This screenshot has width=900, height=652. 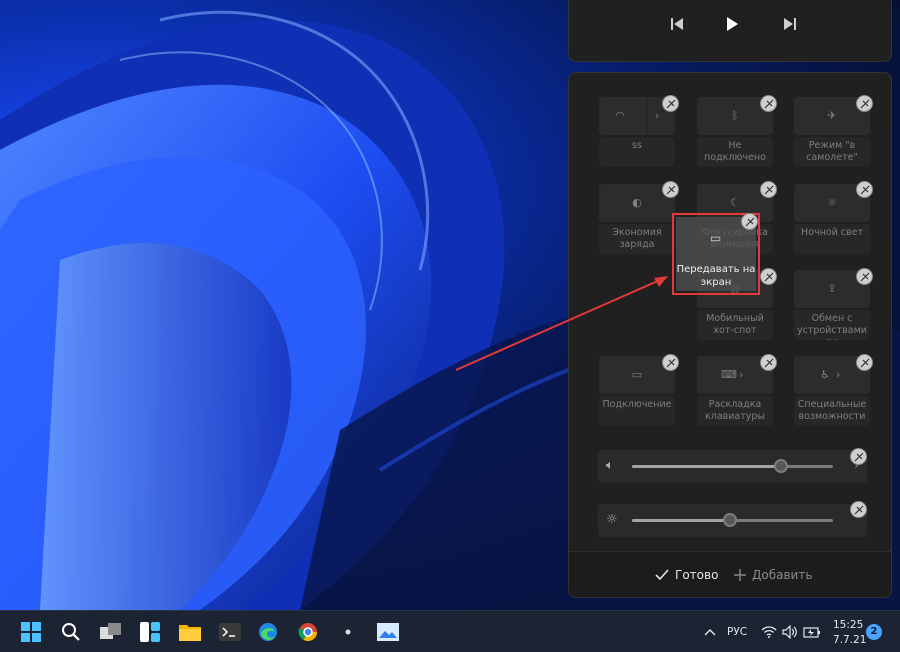 I want to click on media-controls-panel, so click(x=730, y=31).